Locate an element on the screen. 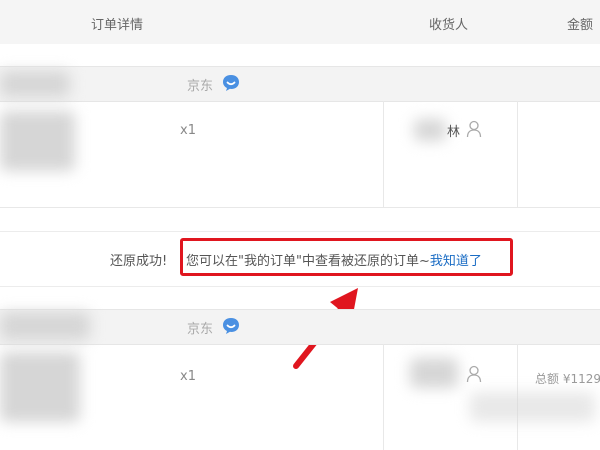 The image size is (600, 450). header-consignee: 收货人 is located at coordinates (449, 25).